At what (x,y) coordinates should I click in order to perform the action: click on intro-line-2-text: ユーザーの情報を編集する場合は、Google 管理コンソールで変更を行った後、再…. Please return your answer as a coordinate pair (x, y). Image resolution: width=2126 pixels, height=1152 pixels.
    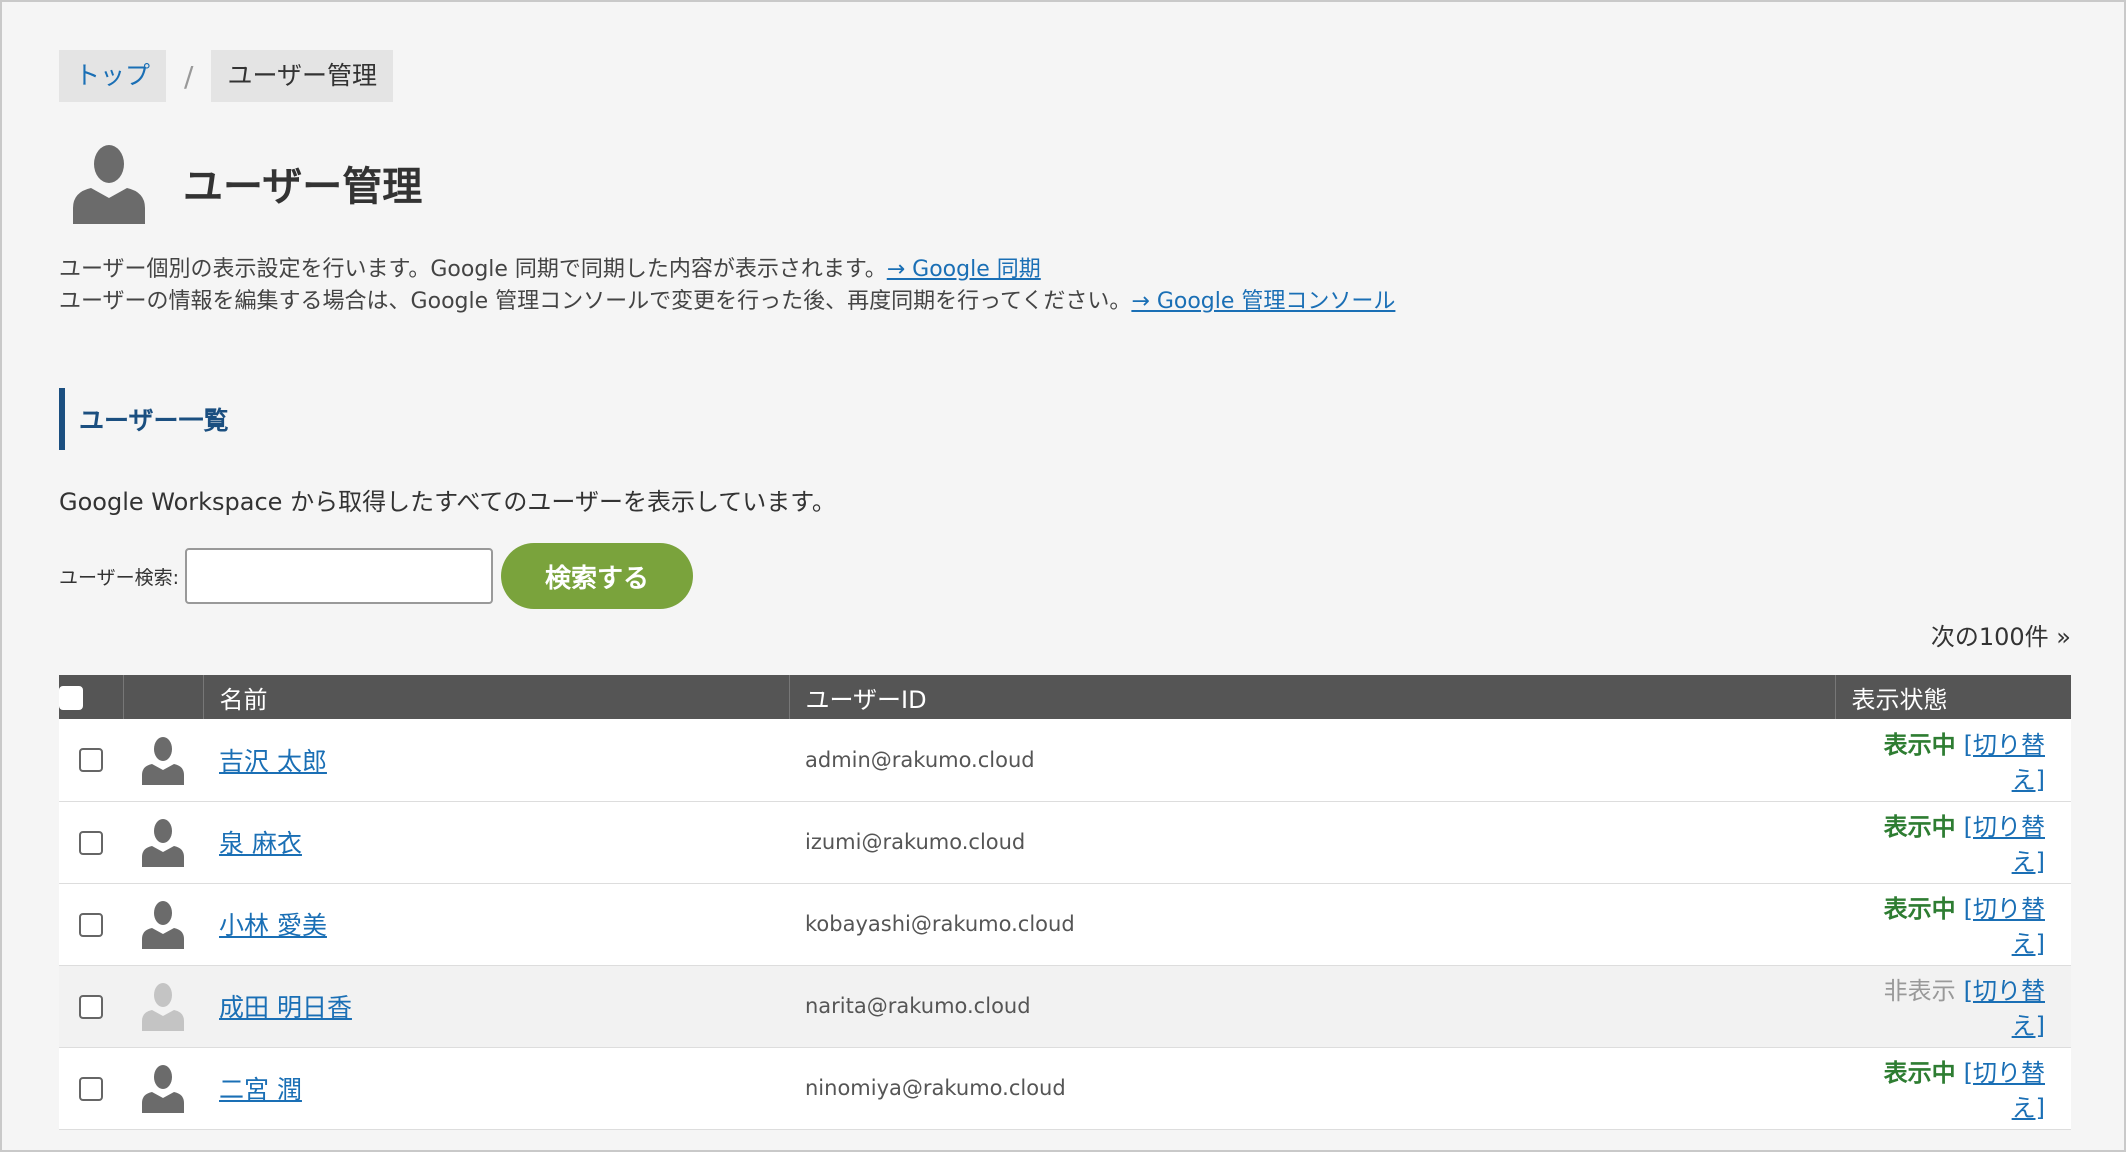
    Looking at the image, I should click on (595, 301).